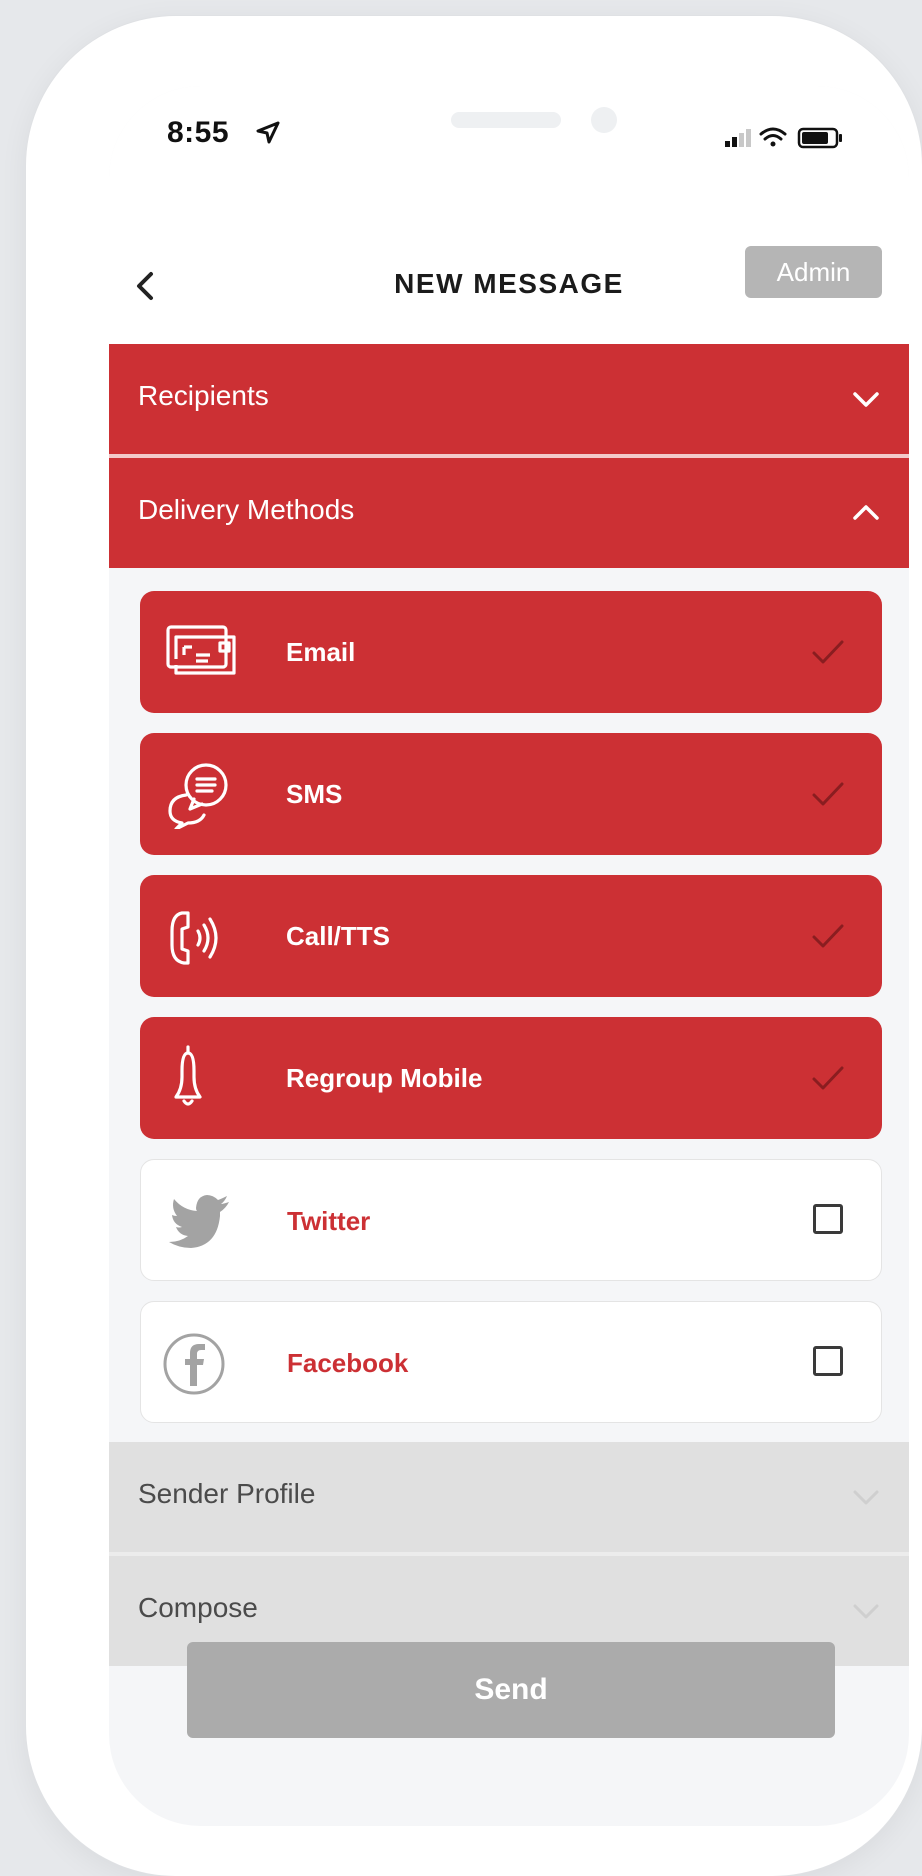  I want to click on system-status-icons, so click(787, 139).